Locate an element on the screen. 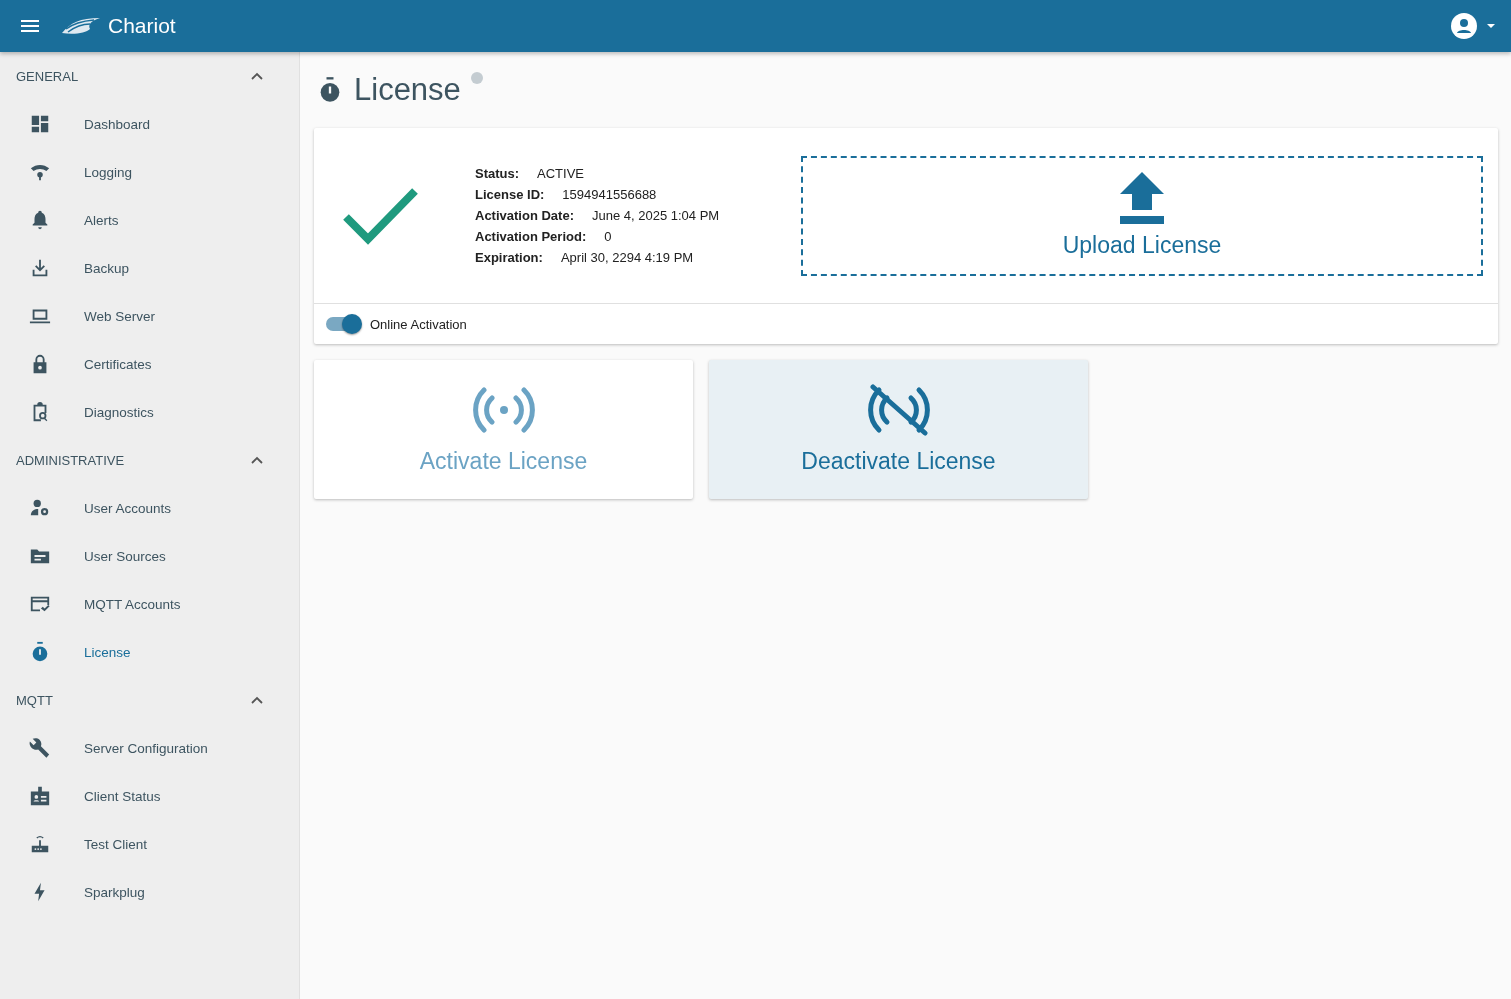  field-value: April 30, 2294 4:19 PM is located at coordinates (627, 257).